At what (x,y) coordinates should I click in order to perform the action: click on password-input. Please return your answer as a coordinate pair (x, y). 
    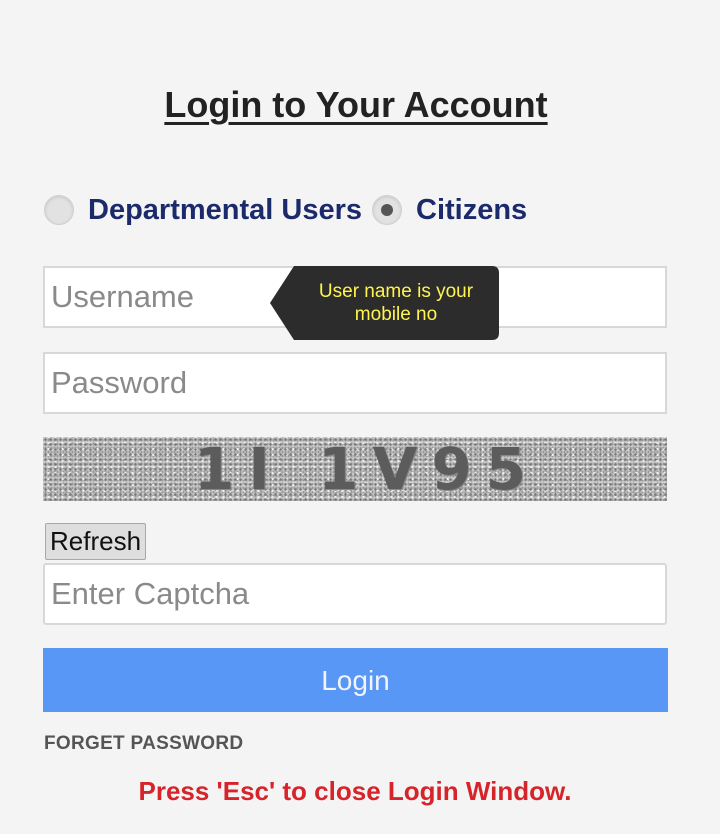
    Looking at the image, I should click on (355, 383).